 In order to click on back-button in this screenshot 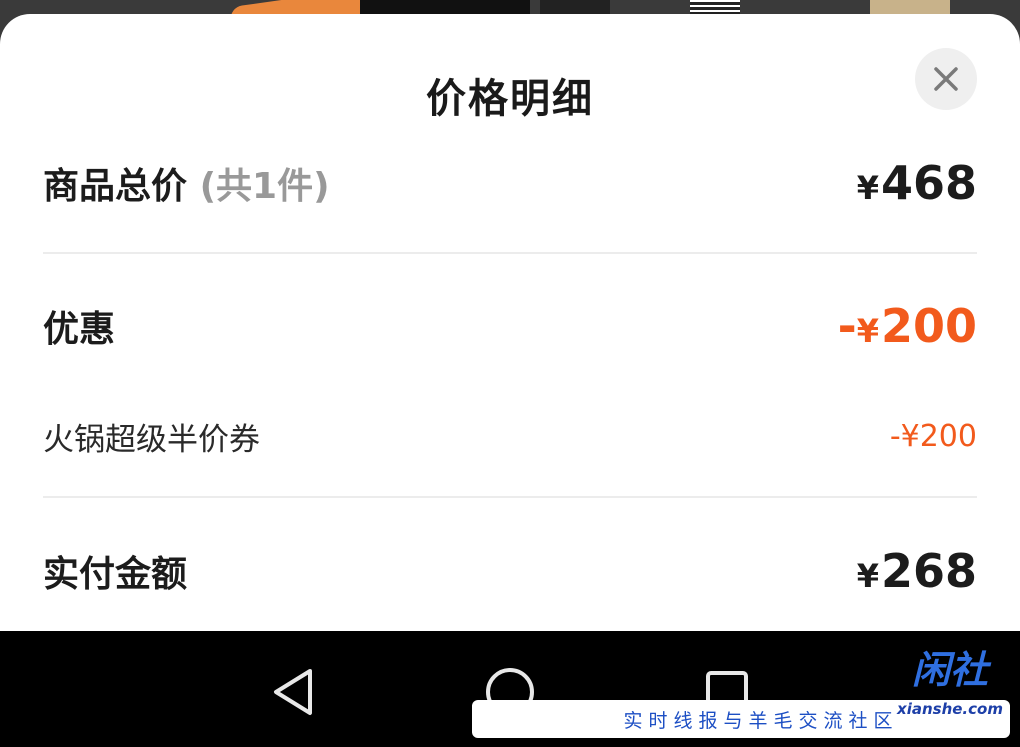, I will do `click(293, 692)`.